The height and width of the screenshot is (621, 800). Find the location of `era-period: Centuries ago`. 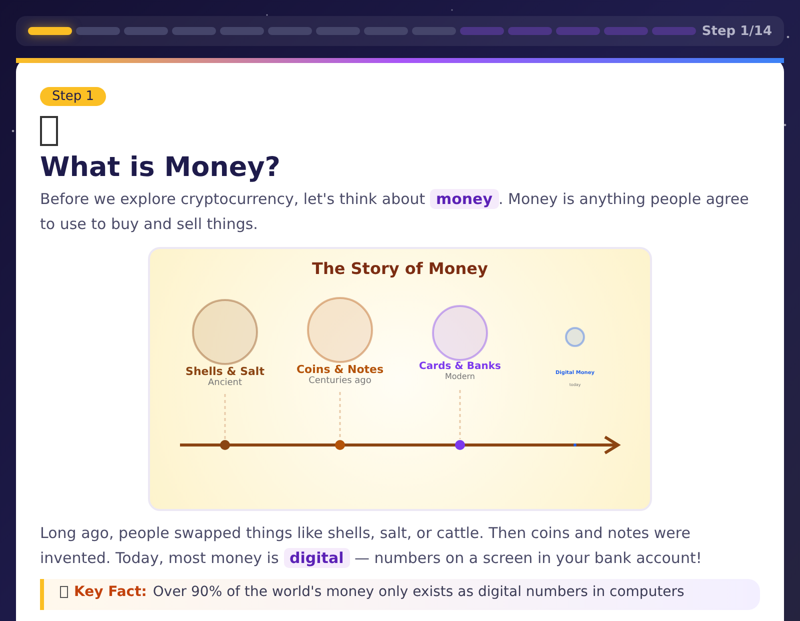

era-period: Centuries ago is located at coordinates (340, 381).